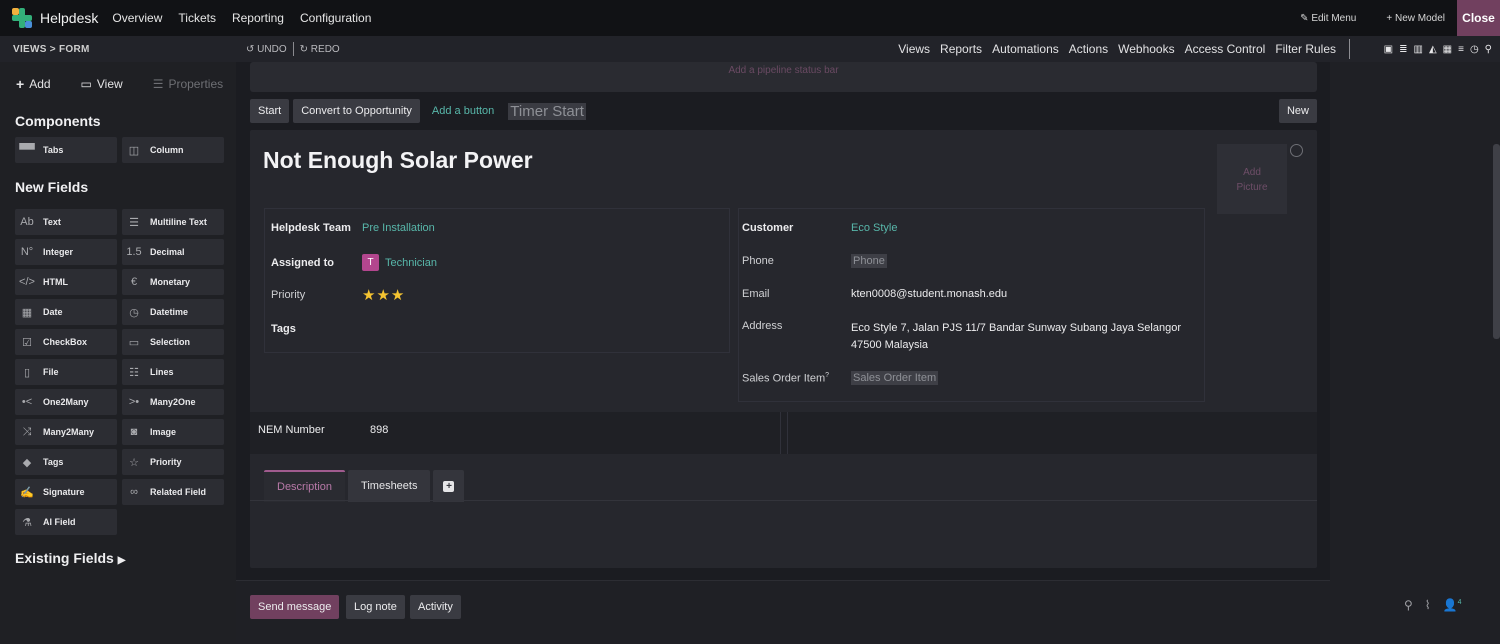 This screenshot has height=644, width=1500. I want to click on menu-overview: Overview, so click(137, 18).